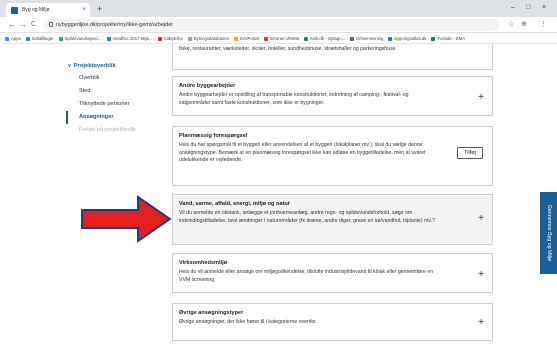 The height and width of the screenshot is (352, 557). Describe the element at coordinates (113, 117) in the screenshot. I see `sidebar-item-ansoegninger: Ansøgninger` at that location.